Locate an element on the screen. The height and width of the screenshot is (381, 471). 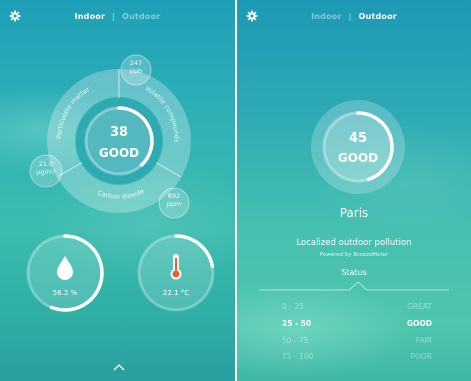
carbon-dioxide-reading: 892 ppm is located at coordinates (174, 200).